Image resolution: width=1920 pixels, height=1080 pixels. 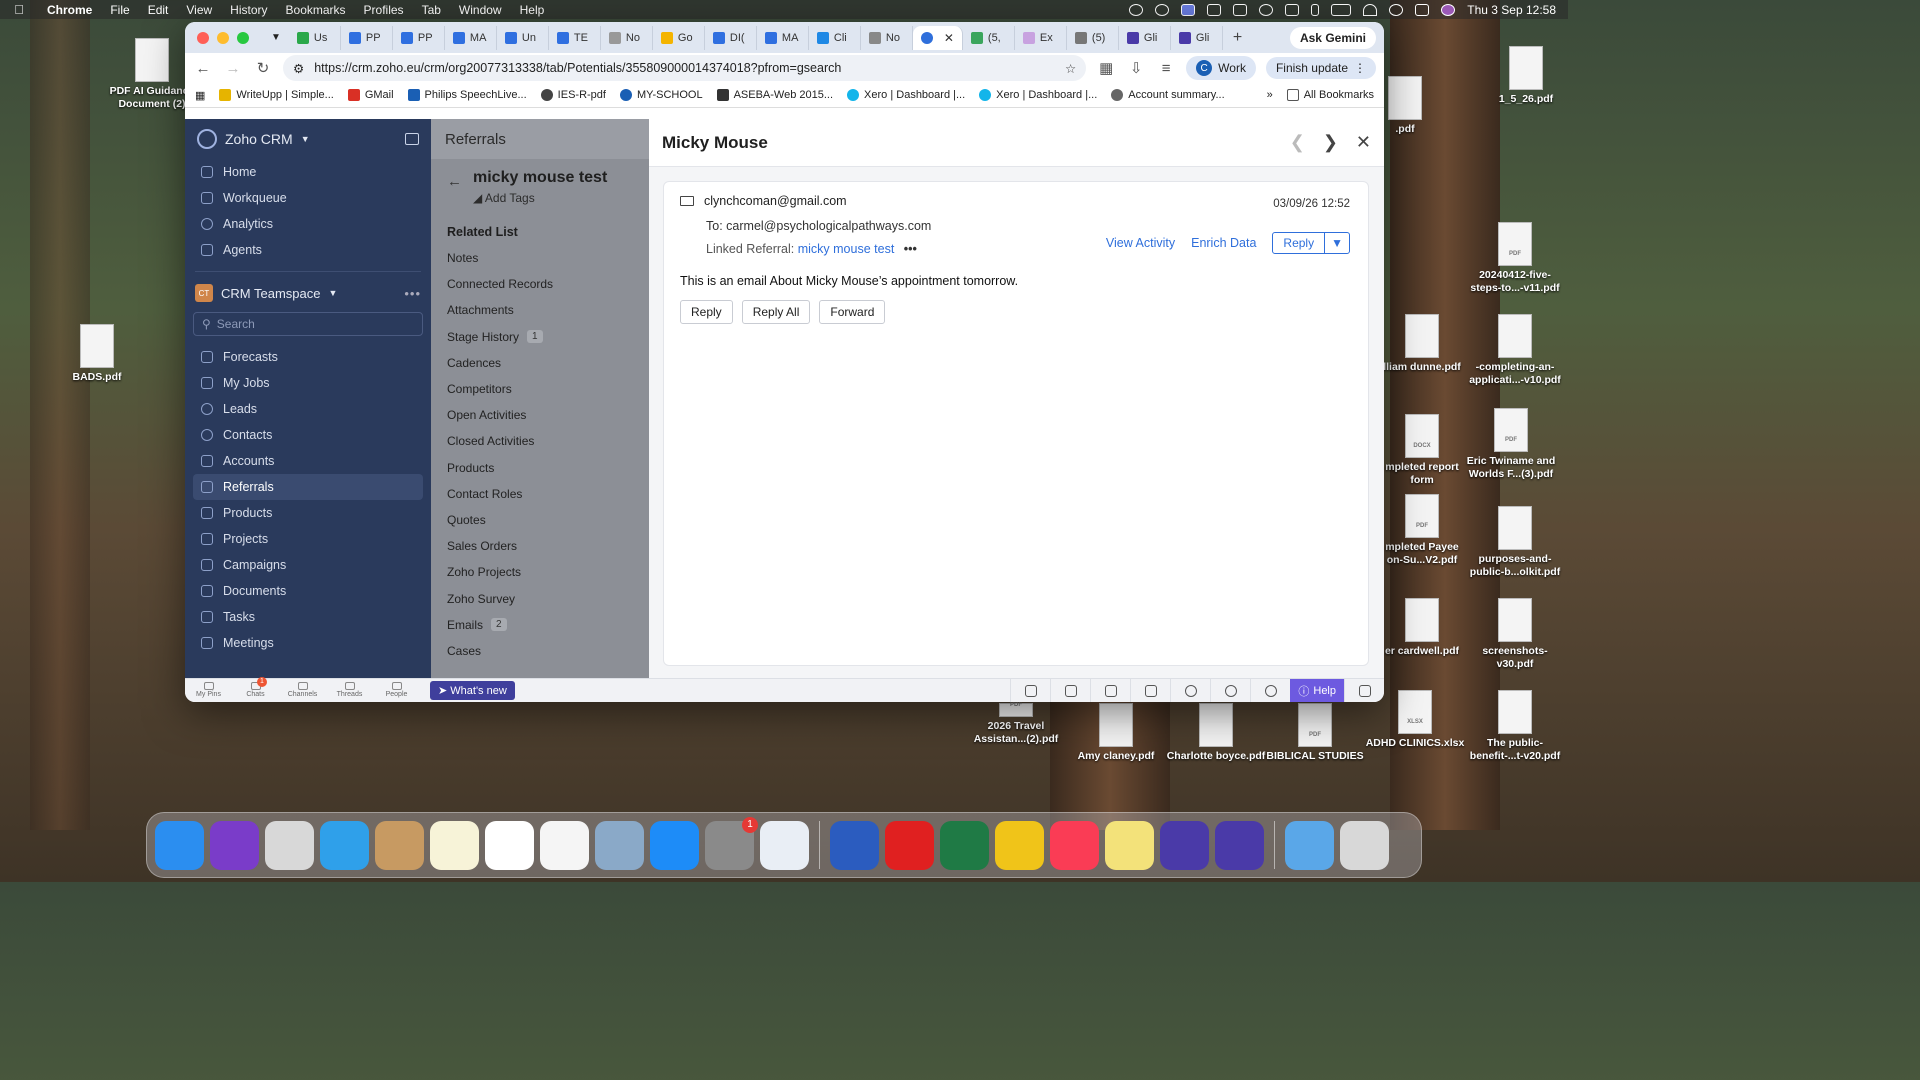 What do you see at coordinates (480, 10) in the screenshot?
I see `menu-window: Window` at bounding box center [480, 10].